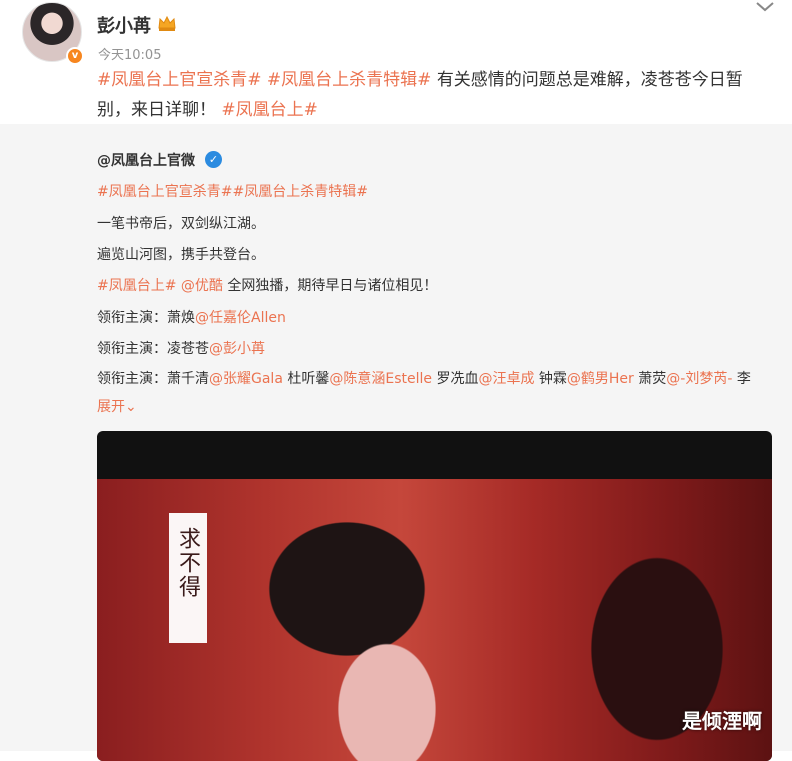  What do you see at coordinates (506, 379) in the screenshot?
I see `mention-link: @汪卓成` at bounding box center [506, 379].